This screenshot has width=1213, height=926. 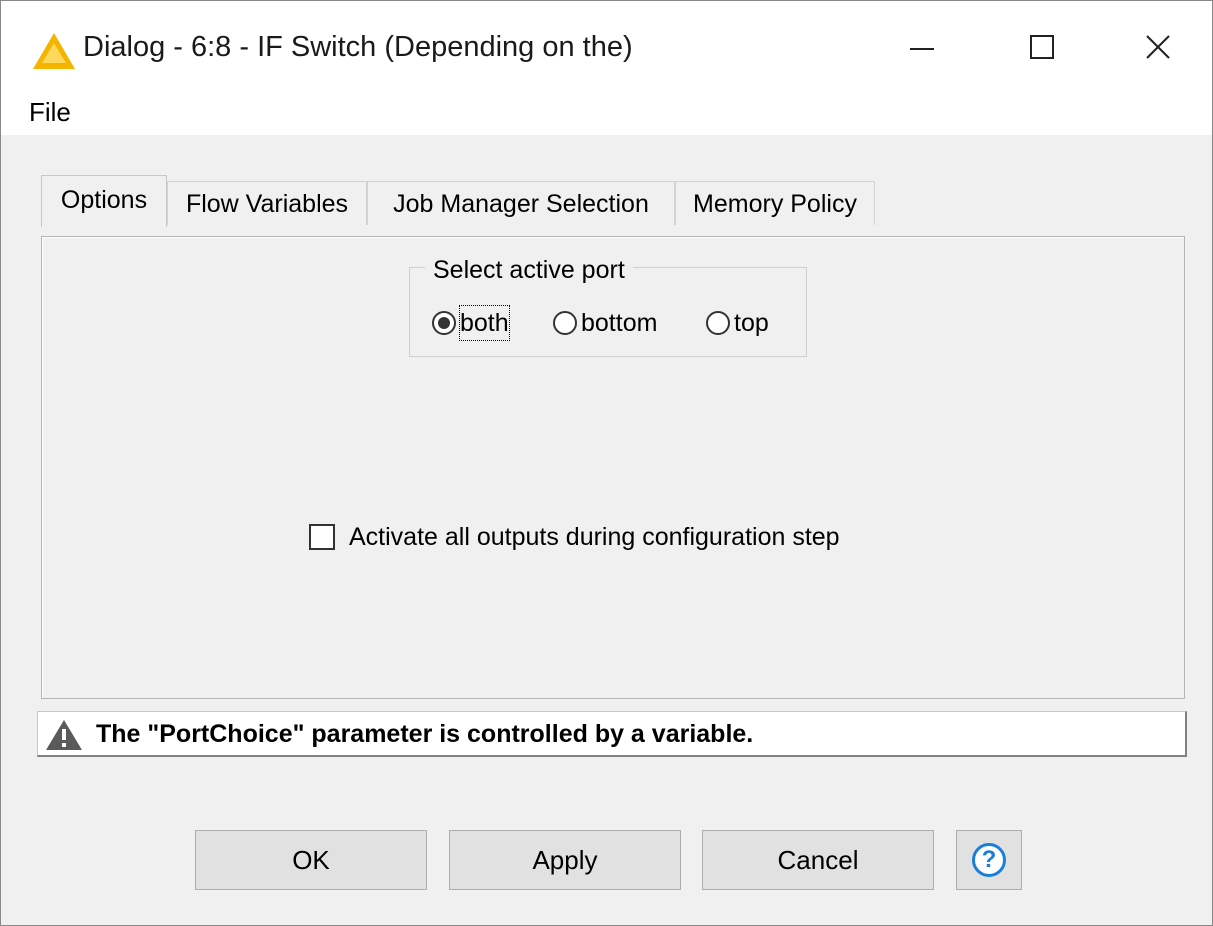 What do you see at coordinates (267, 203) in the screenshot?
I see `tab-flow-variables: Flow Variables` at bounding box center [267, 203].